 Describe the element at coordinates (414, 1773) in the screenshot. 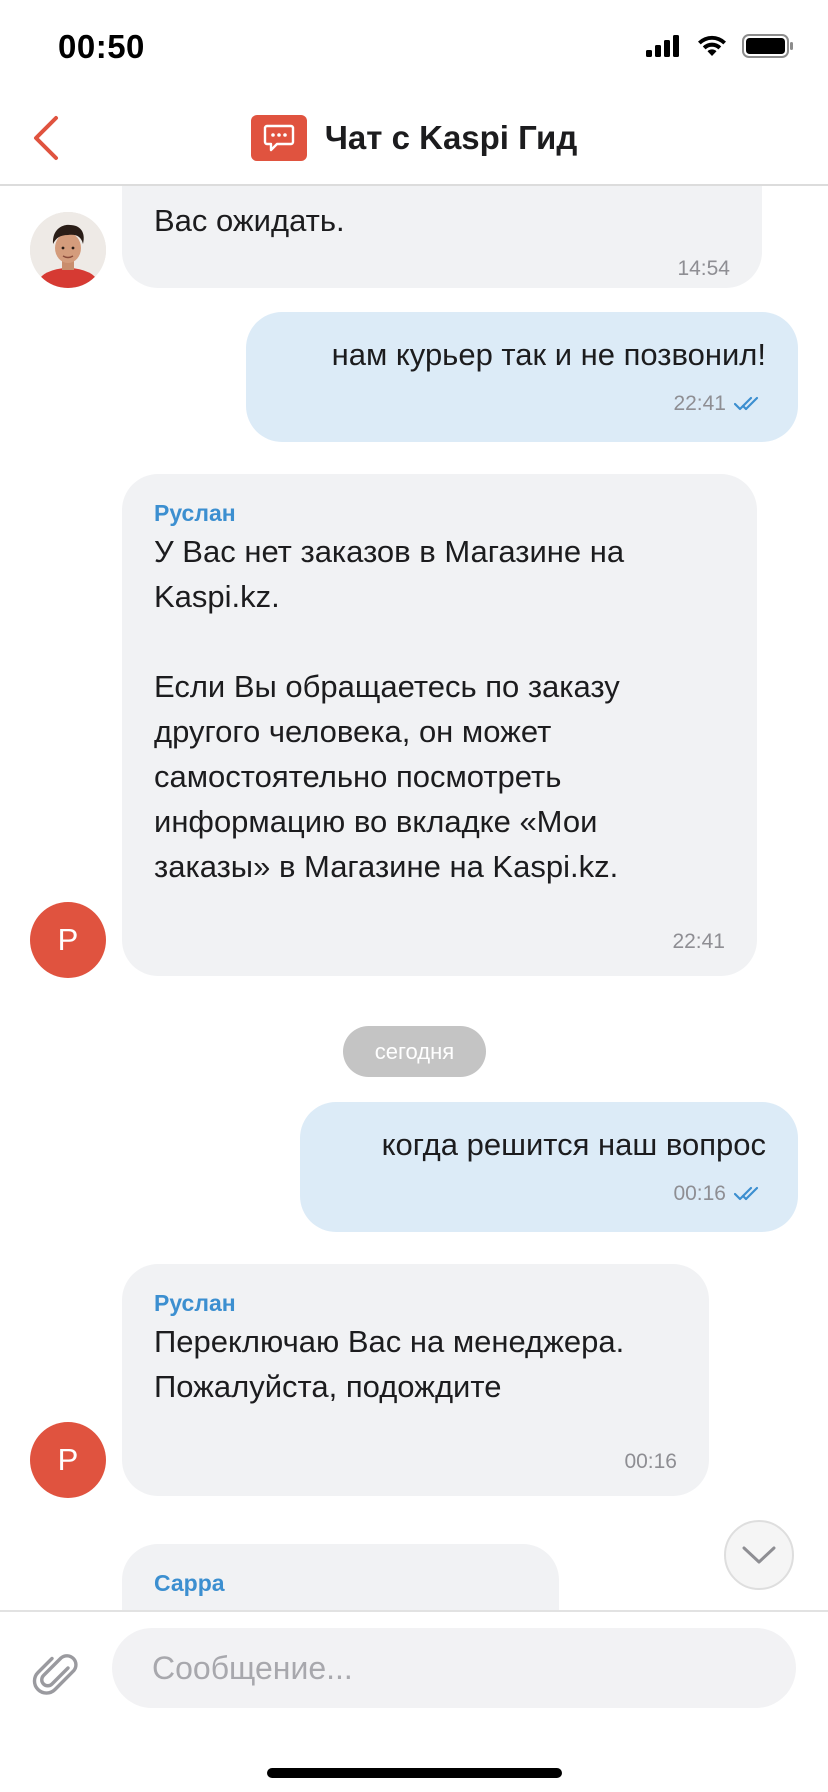

I see `home-indicator` at that location.